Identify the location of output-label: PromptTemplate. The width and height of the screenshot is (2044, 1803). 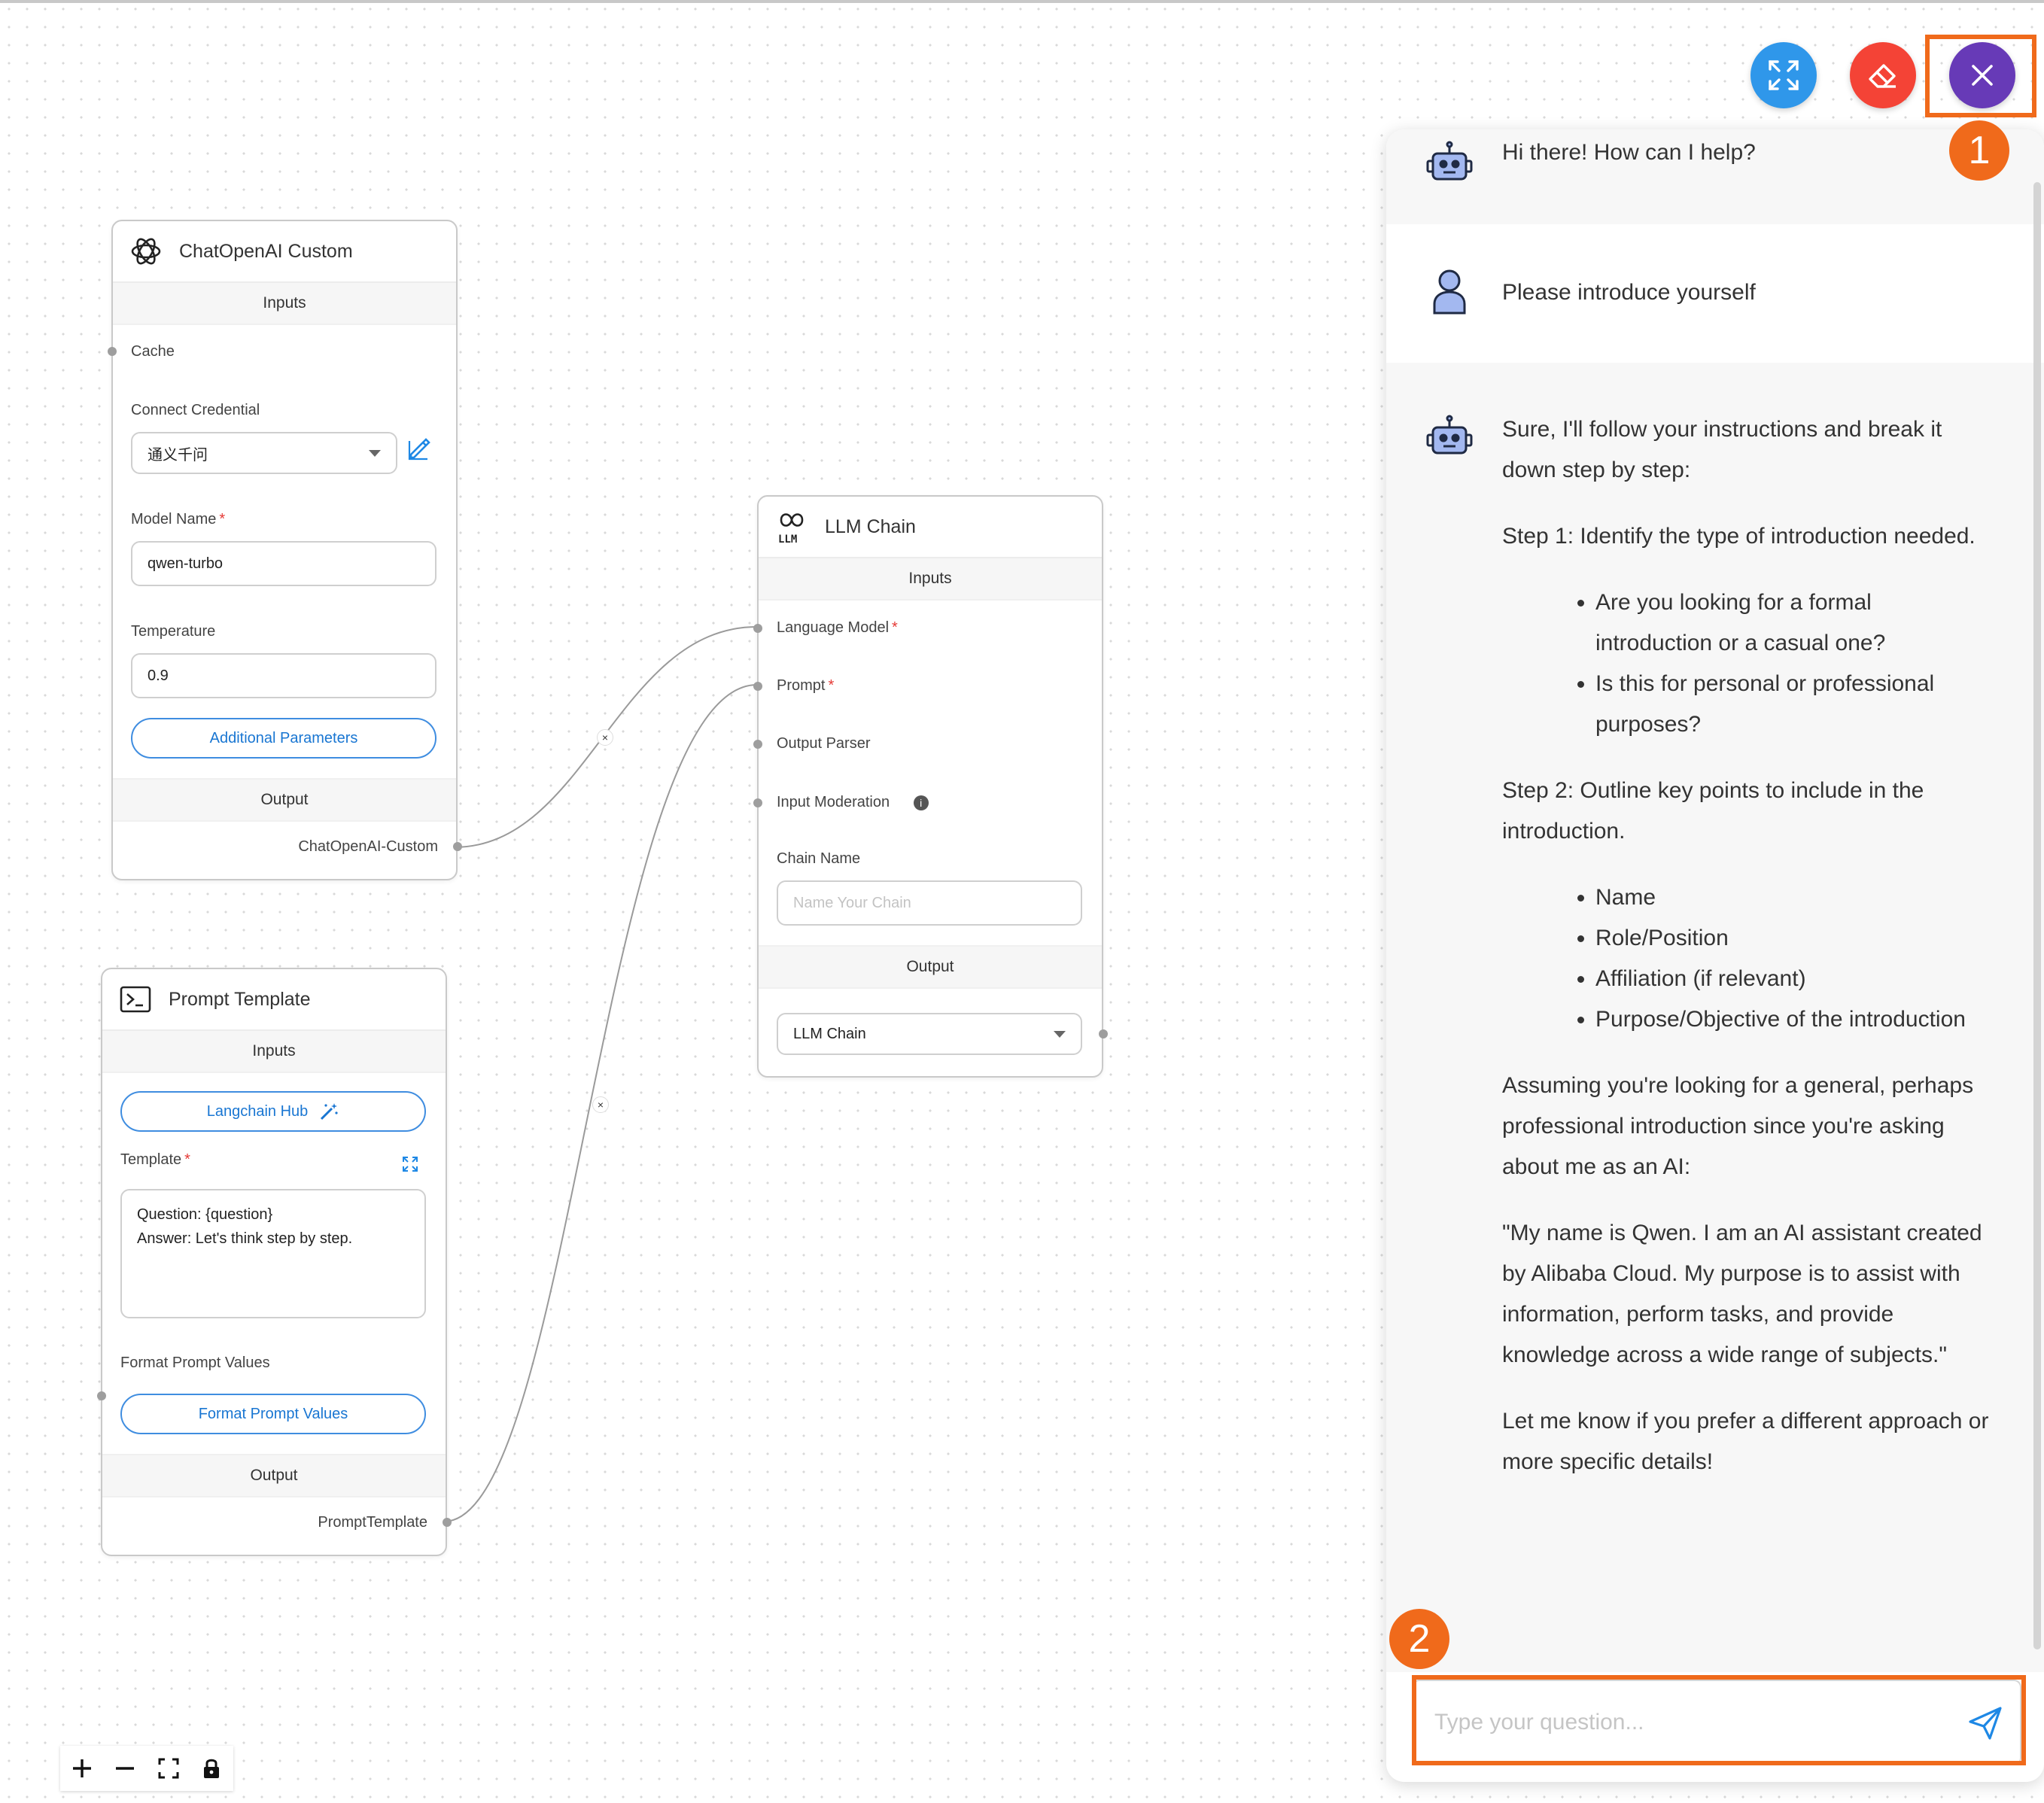
(372, 1522).